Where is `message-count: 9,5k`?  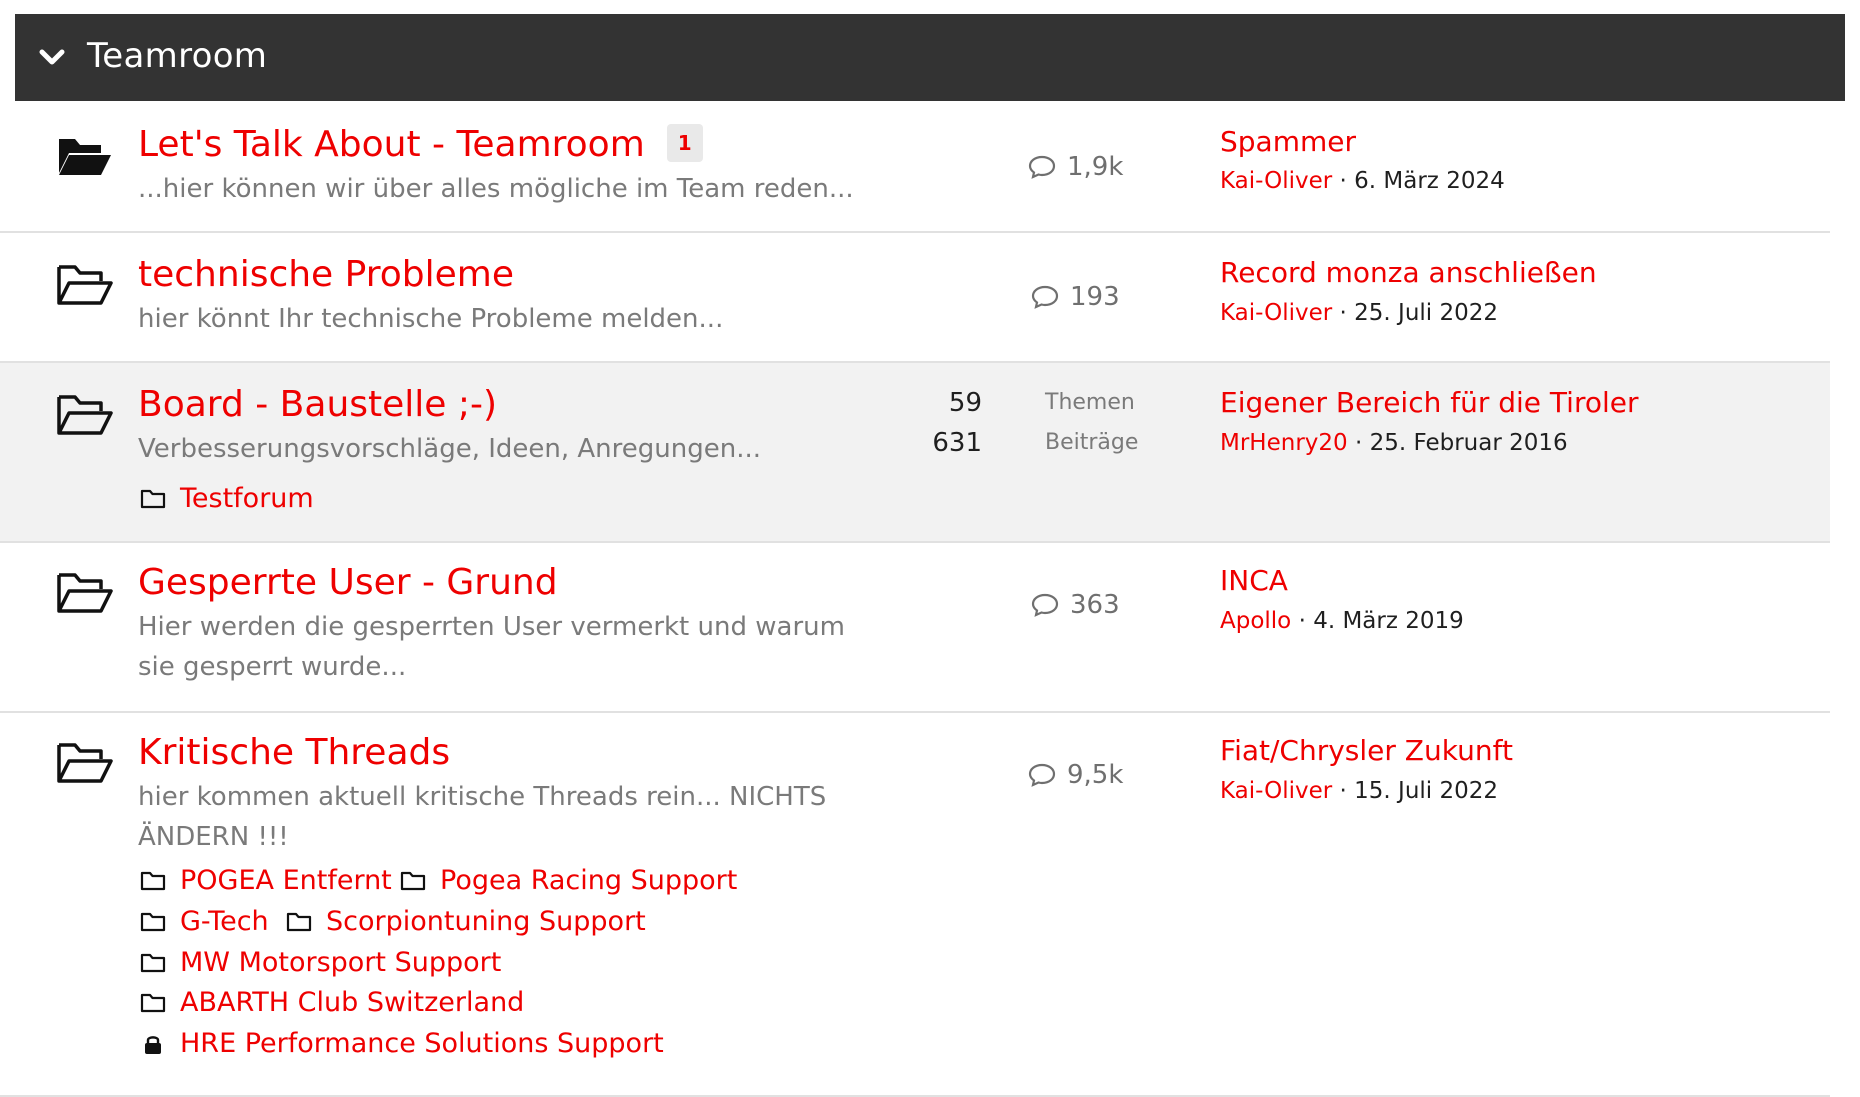
message-count: 9,5k is located at coordinates (1127, 775).